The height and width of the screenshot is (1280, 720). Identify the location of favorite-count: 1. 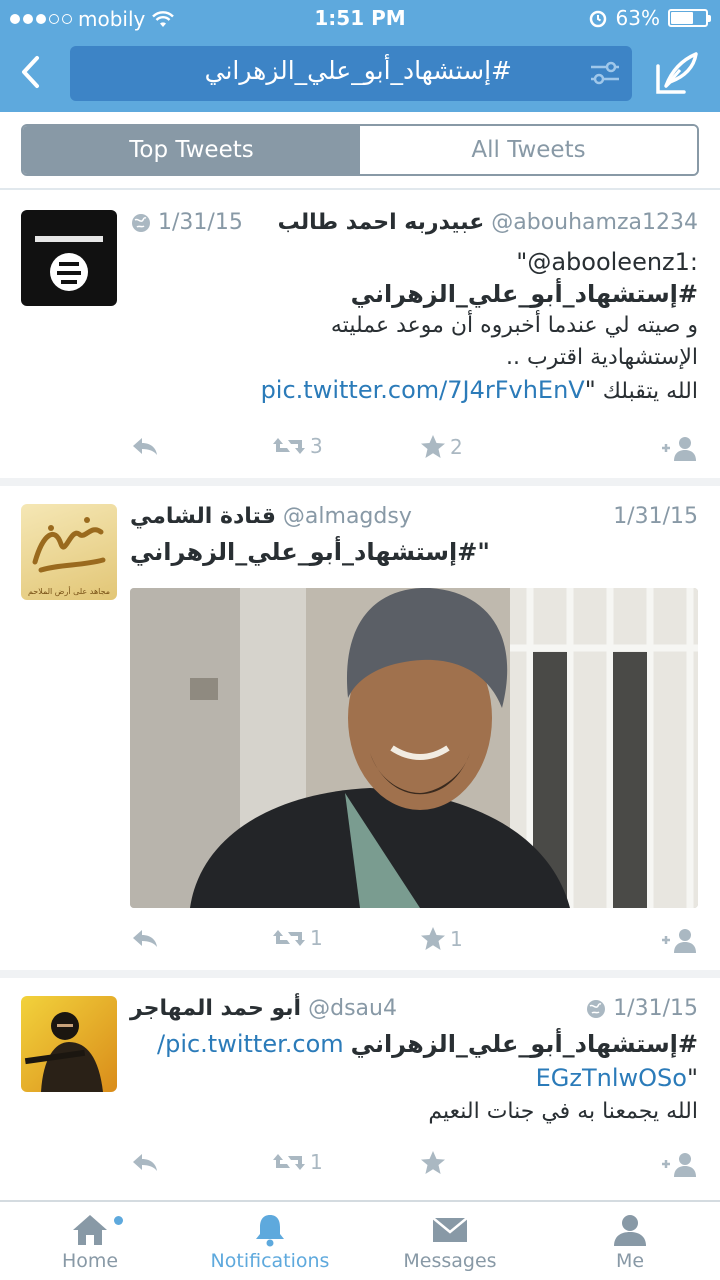
(456, 939).